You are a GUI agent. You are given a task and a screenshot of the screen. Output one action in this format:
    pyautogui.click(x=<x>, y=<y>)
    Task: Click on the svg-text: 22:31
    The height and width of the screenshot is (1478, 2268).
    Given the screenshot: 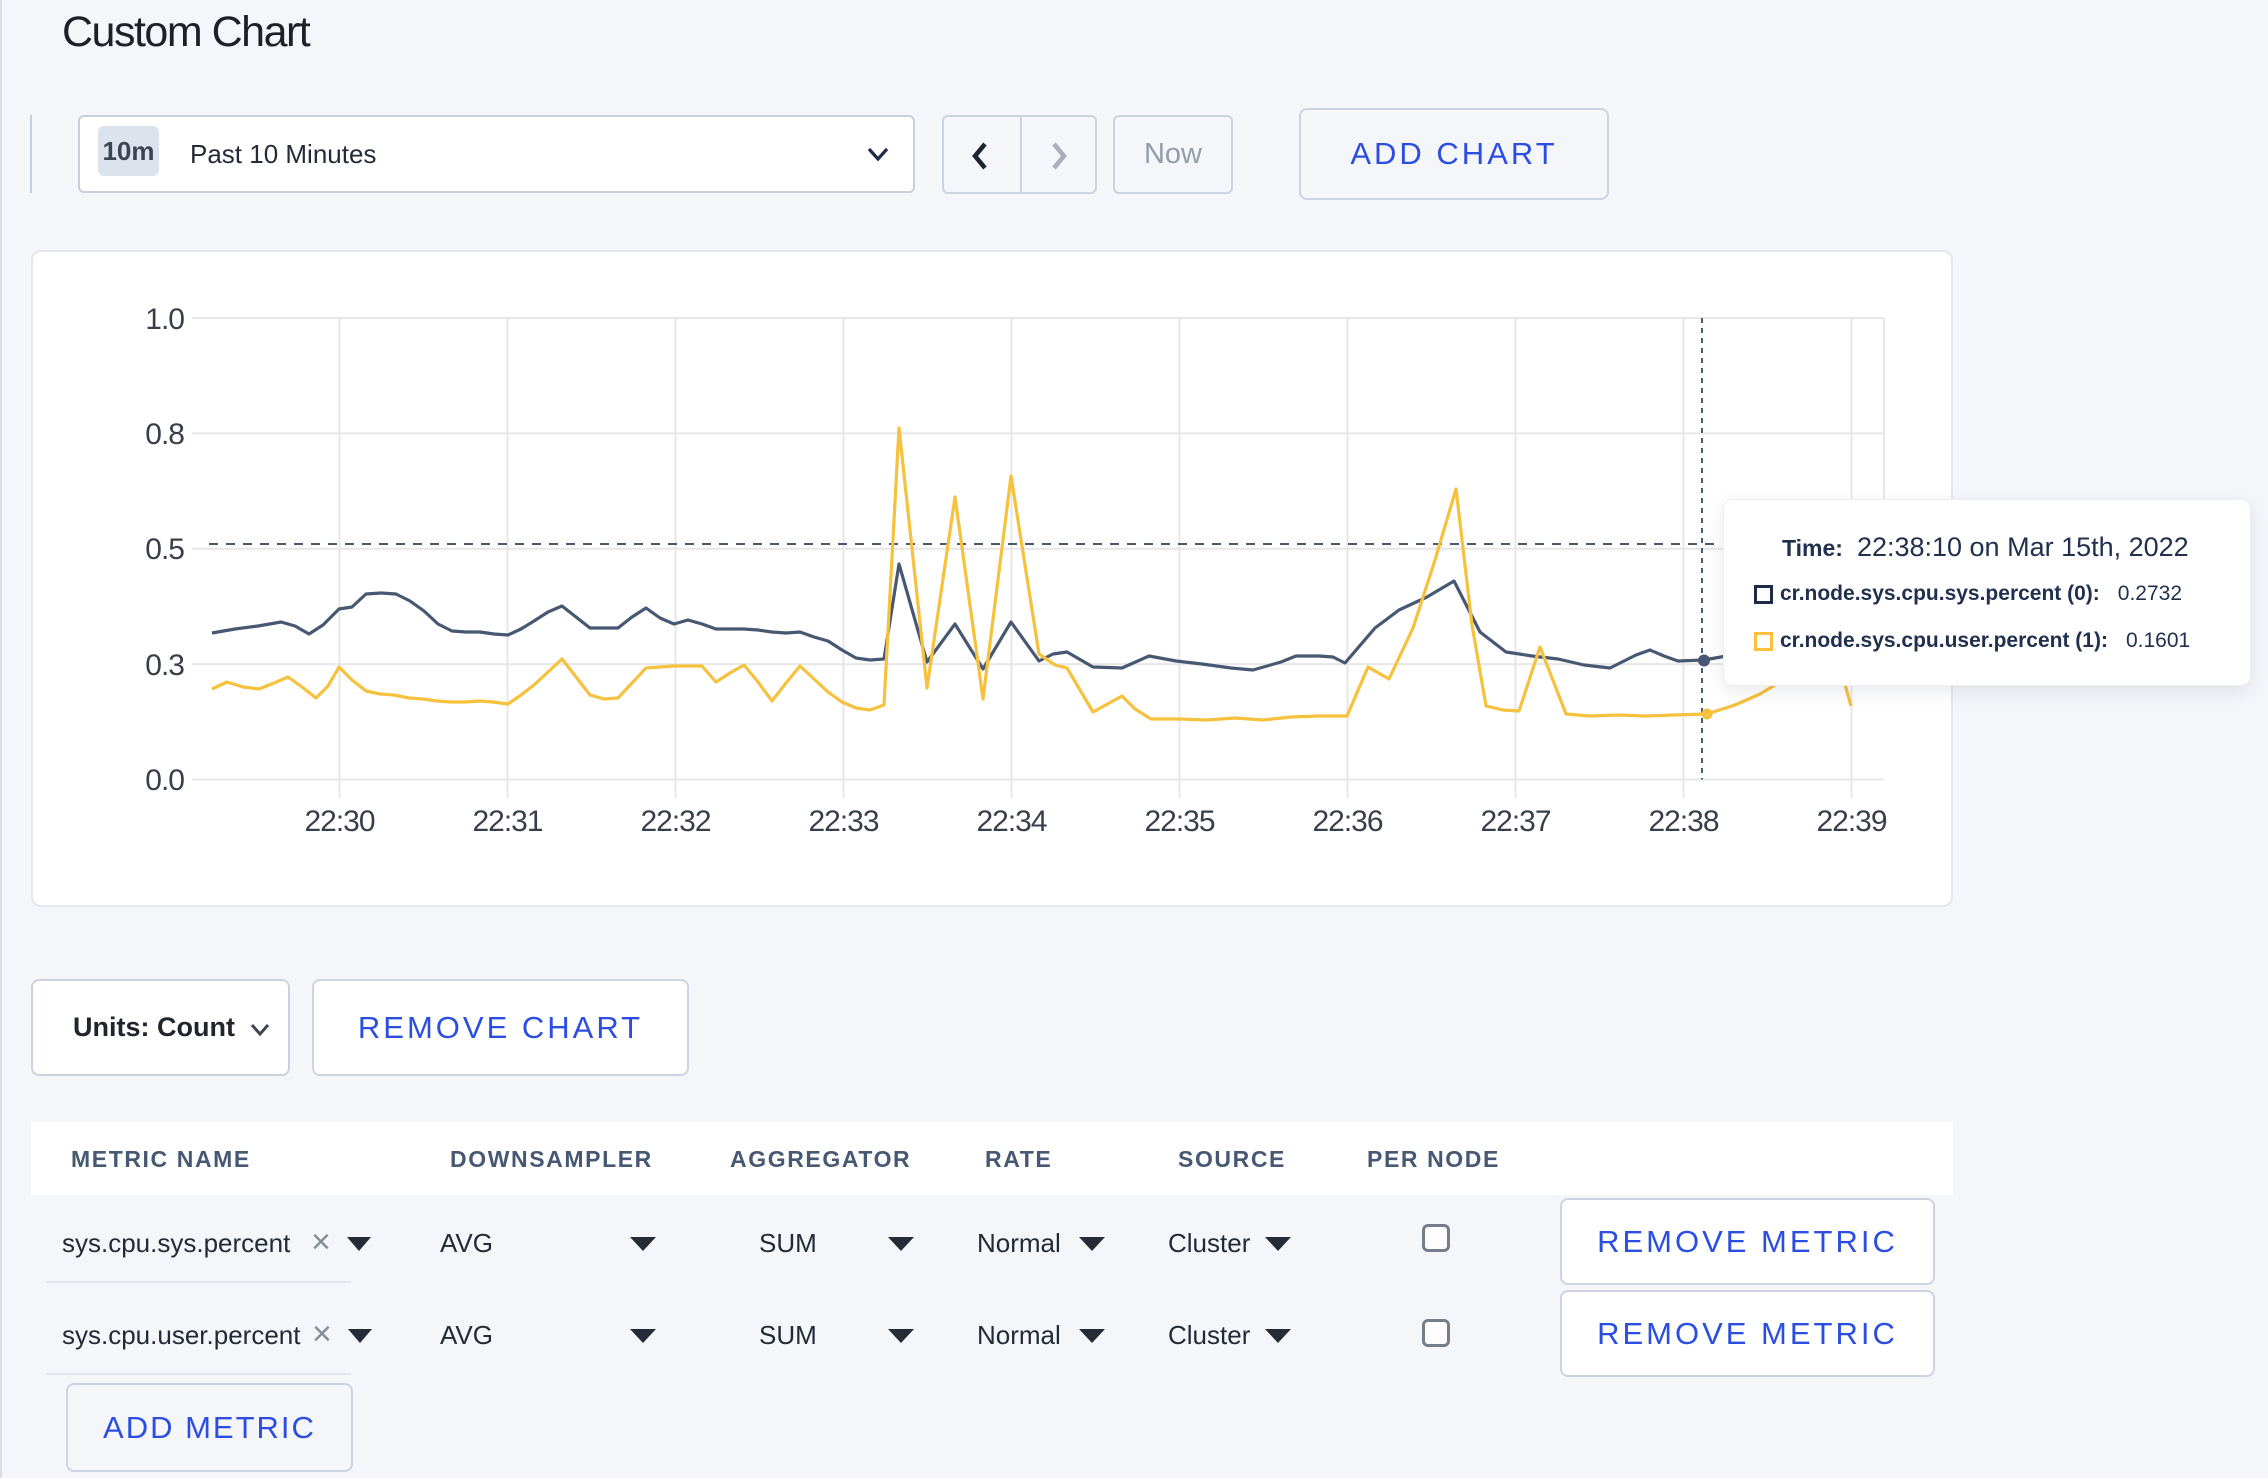 What is the action you would take?
    pyautogui.click(x=507, y=821)
    